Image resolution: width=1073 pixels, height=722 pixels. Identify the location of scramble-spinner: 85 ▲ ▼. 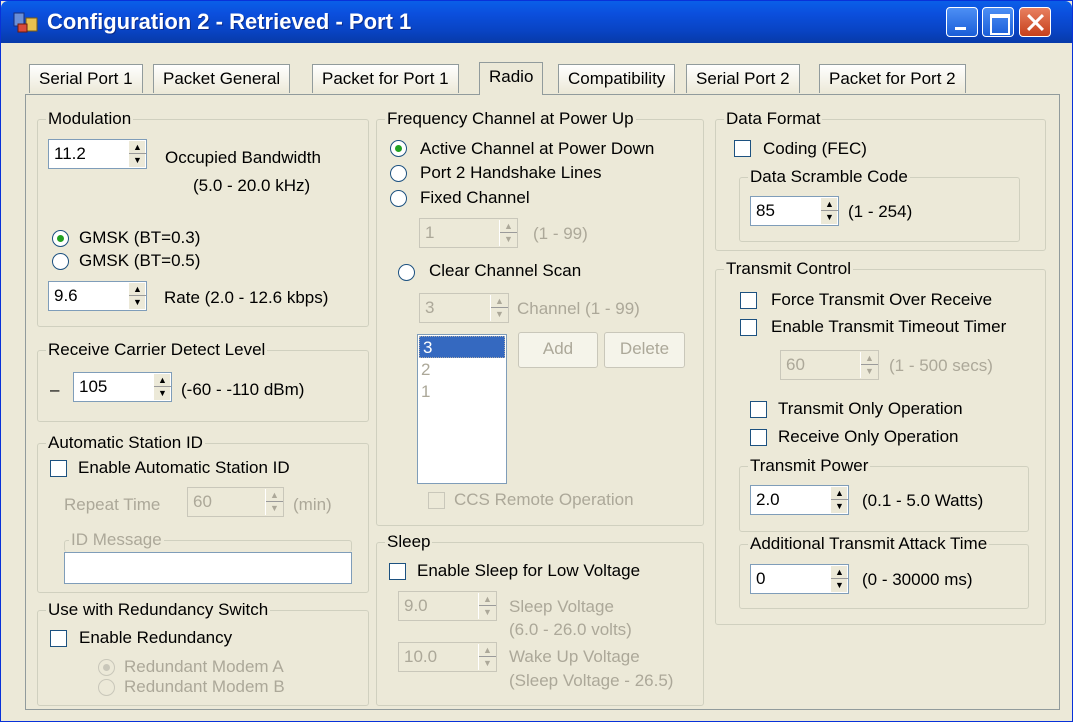
(794, 211).